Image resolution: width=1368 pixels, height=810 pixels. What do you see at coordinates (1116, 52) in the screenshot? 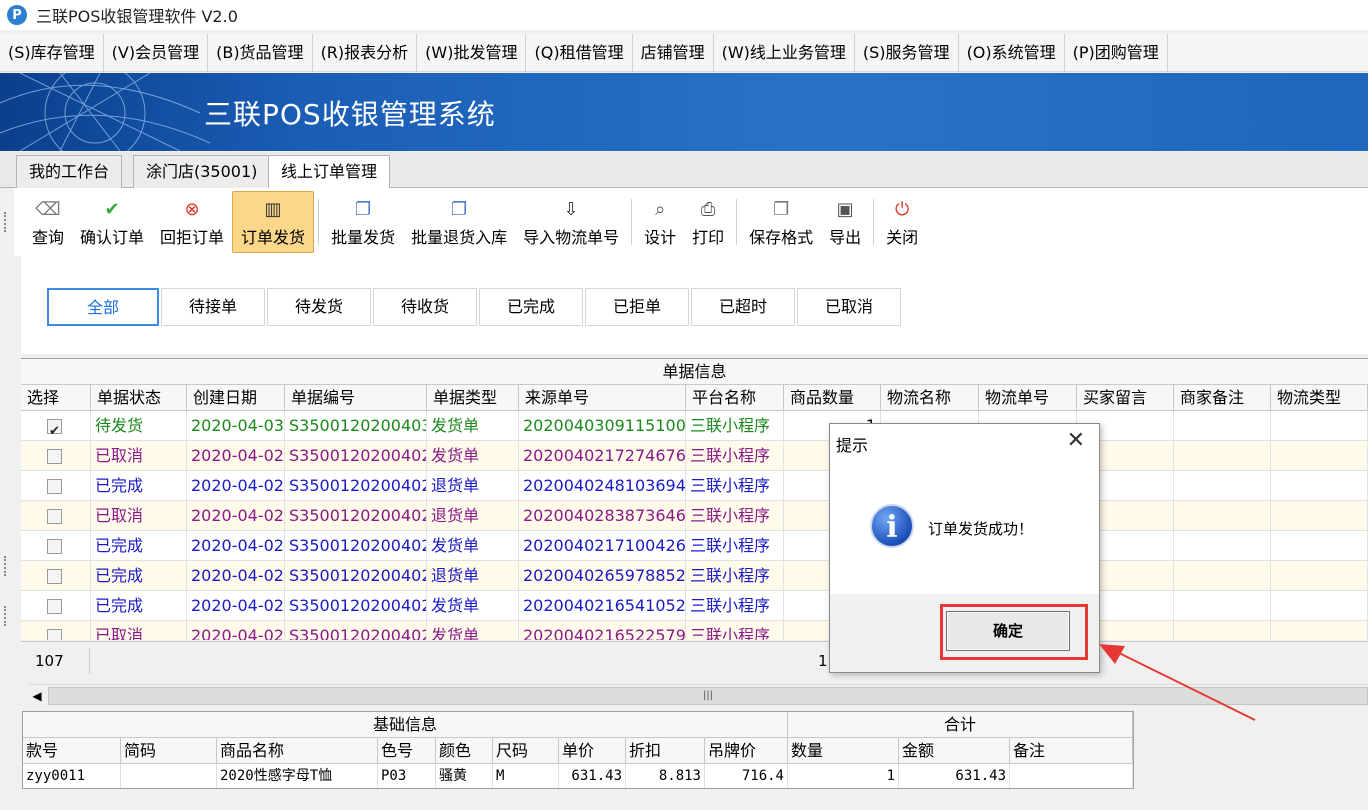
I see `menu-item: (P)团购管理` at bounding box center [1116, 52].